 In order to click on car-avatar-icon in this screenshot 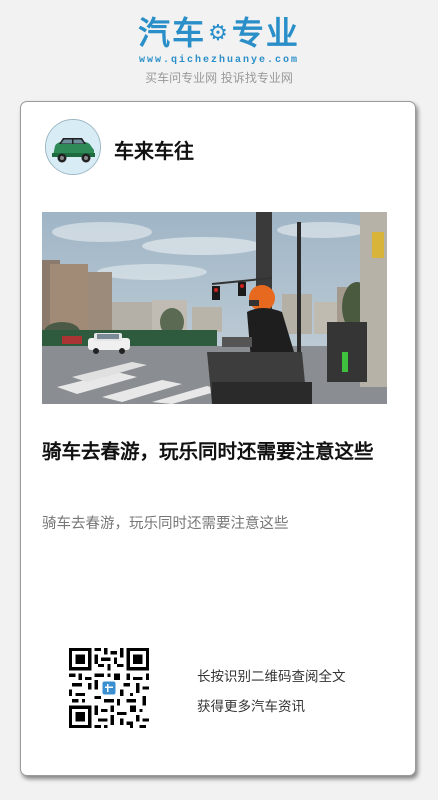, I will do `click(73, 147)`.